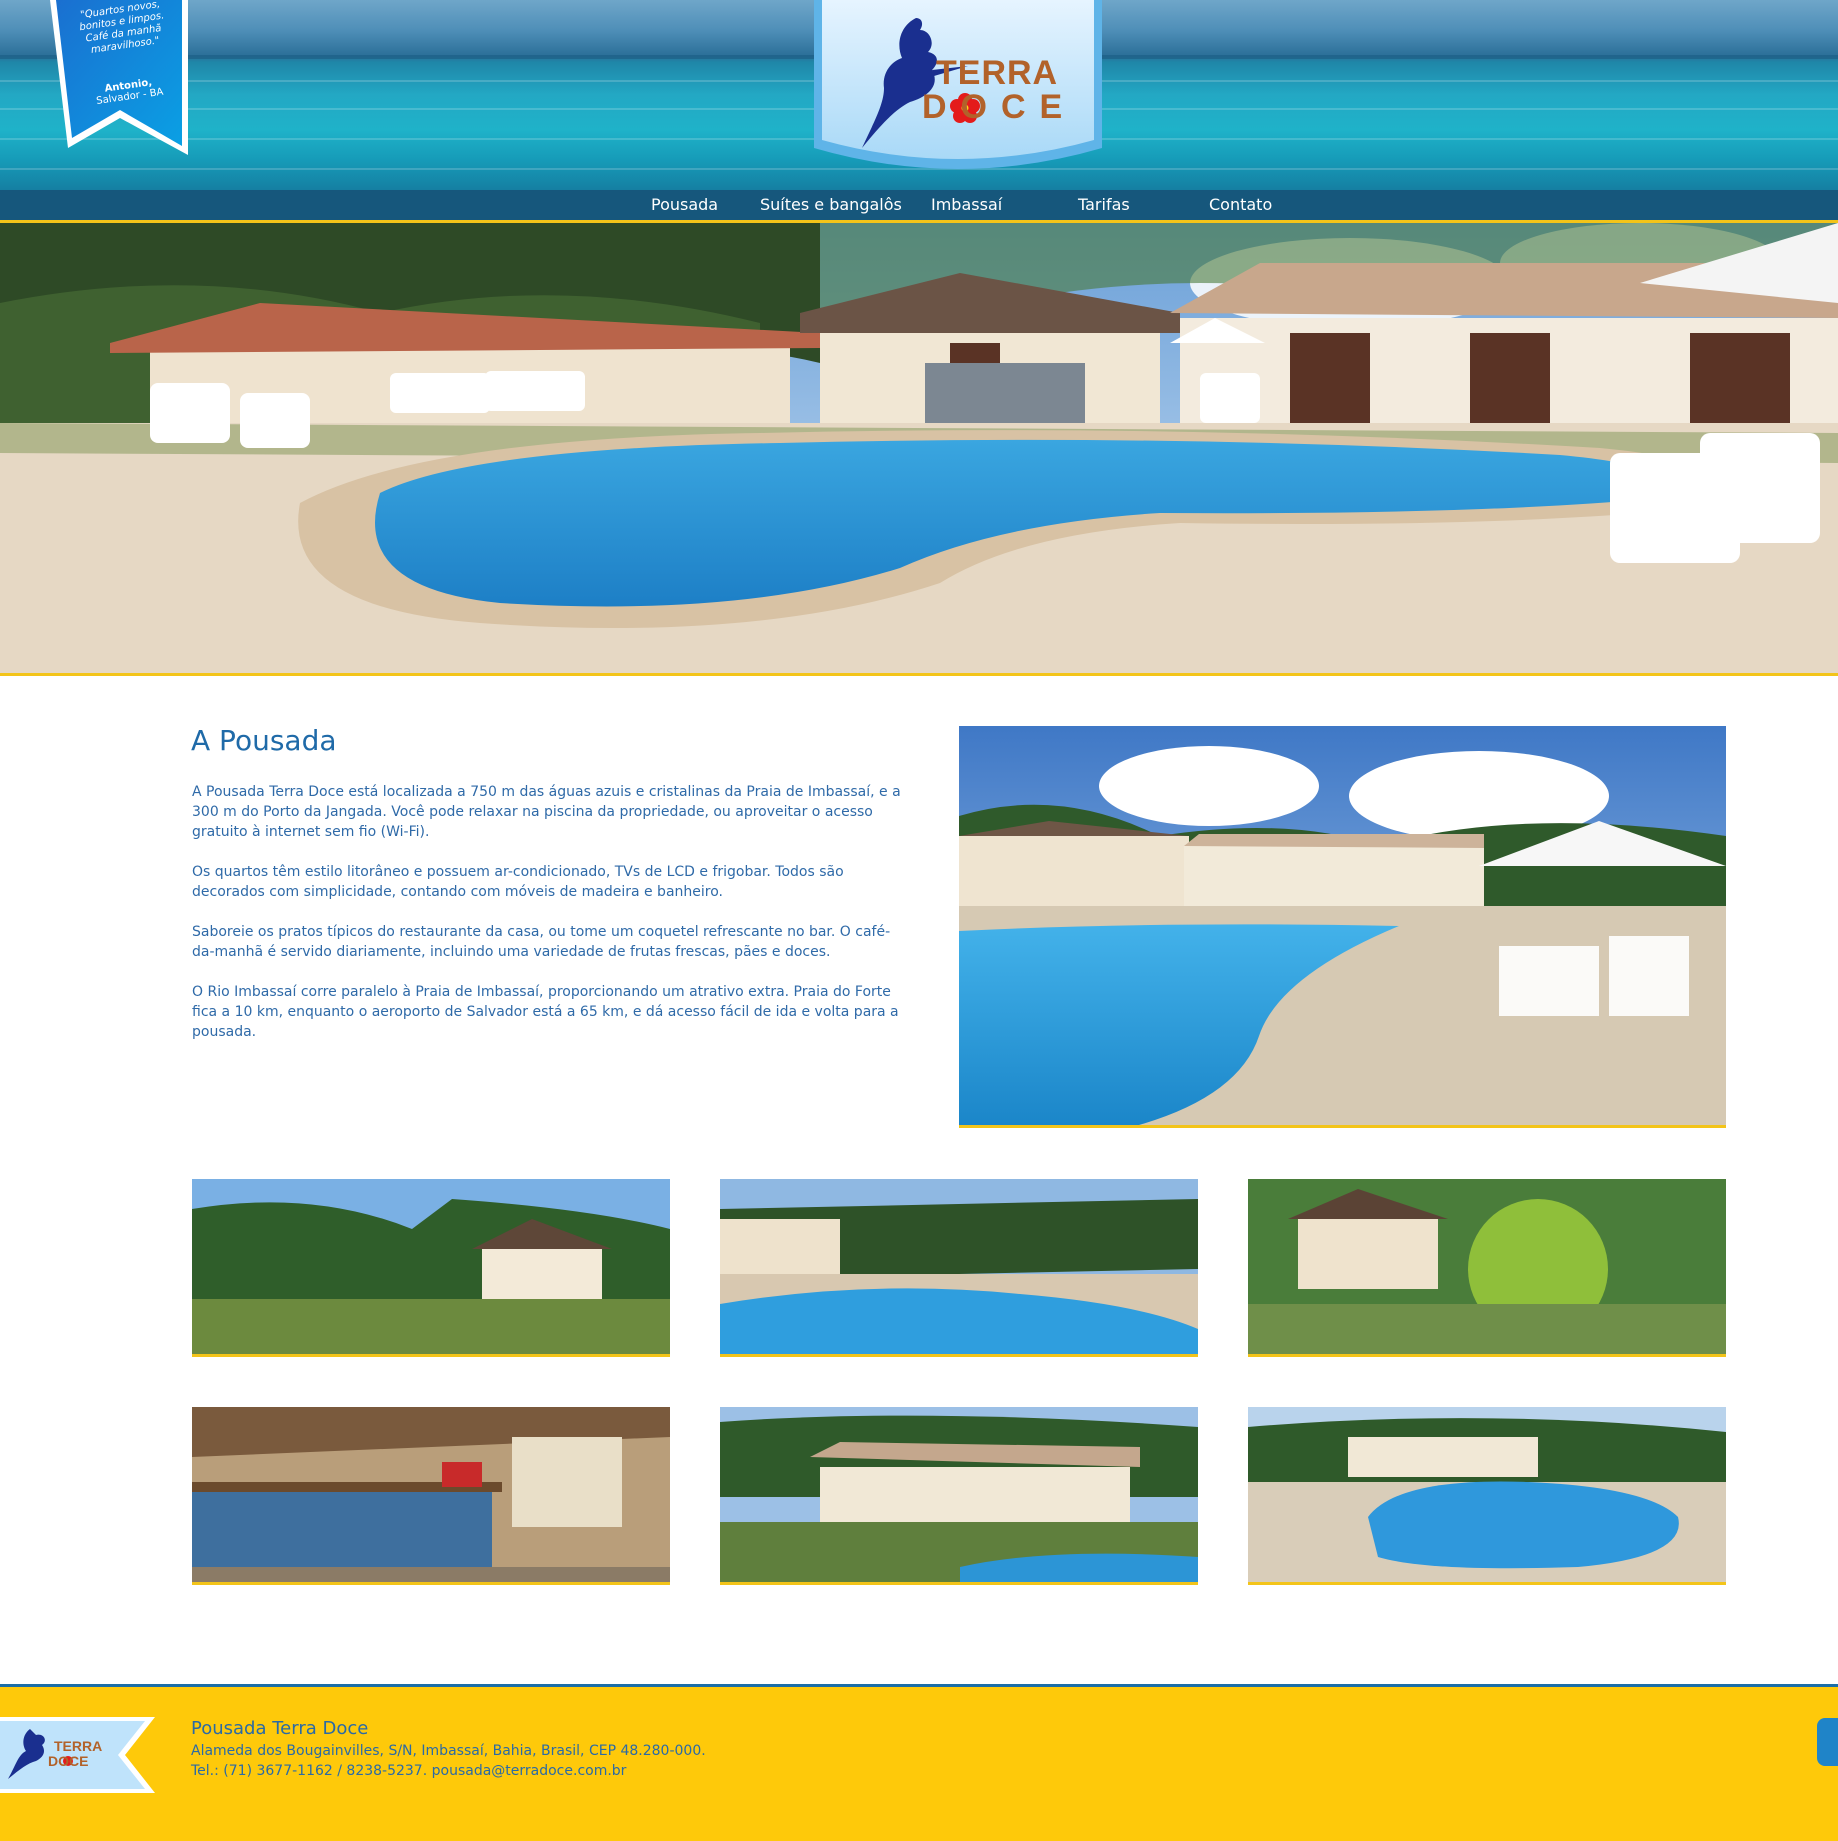 The width and height of the screenshot is (1838, 1841). I want to click on nav-item-tarifas: Tarifas, so click(1104, 204).